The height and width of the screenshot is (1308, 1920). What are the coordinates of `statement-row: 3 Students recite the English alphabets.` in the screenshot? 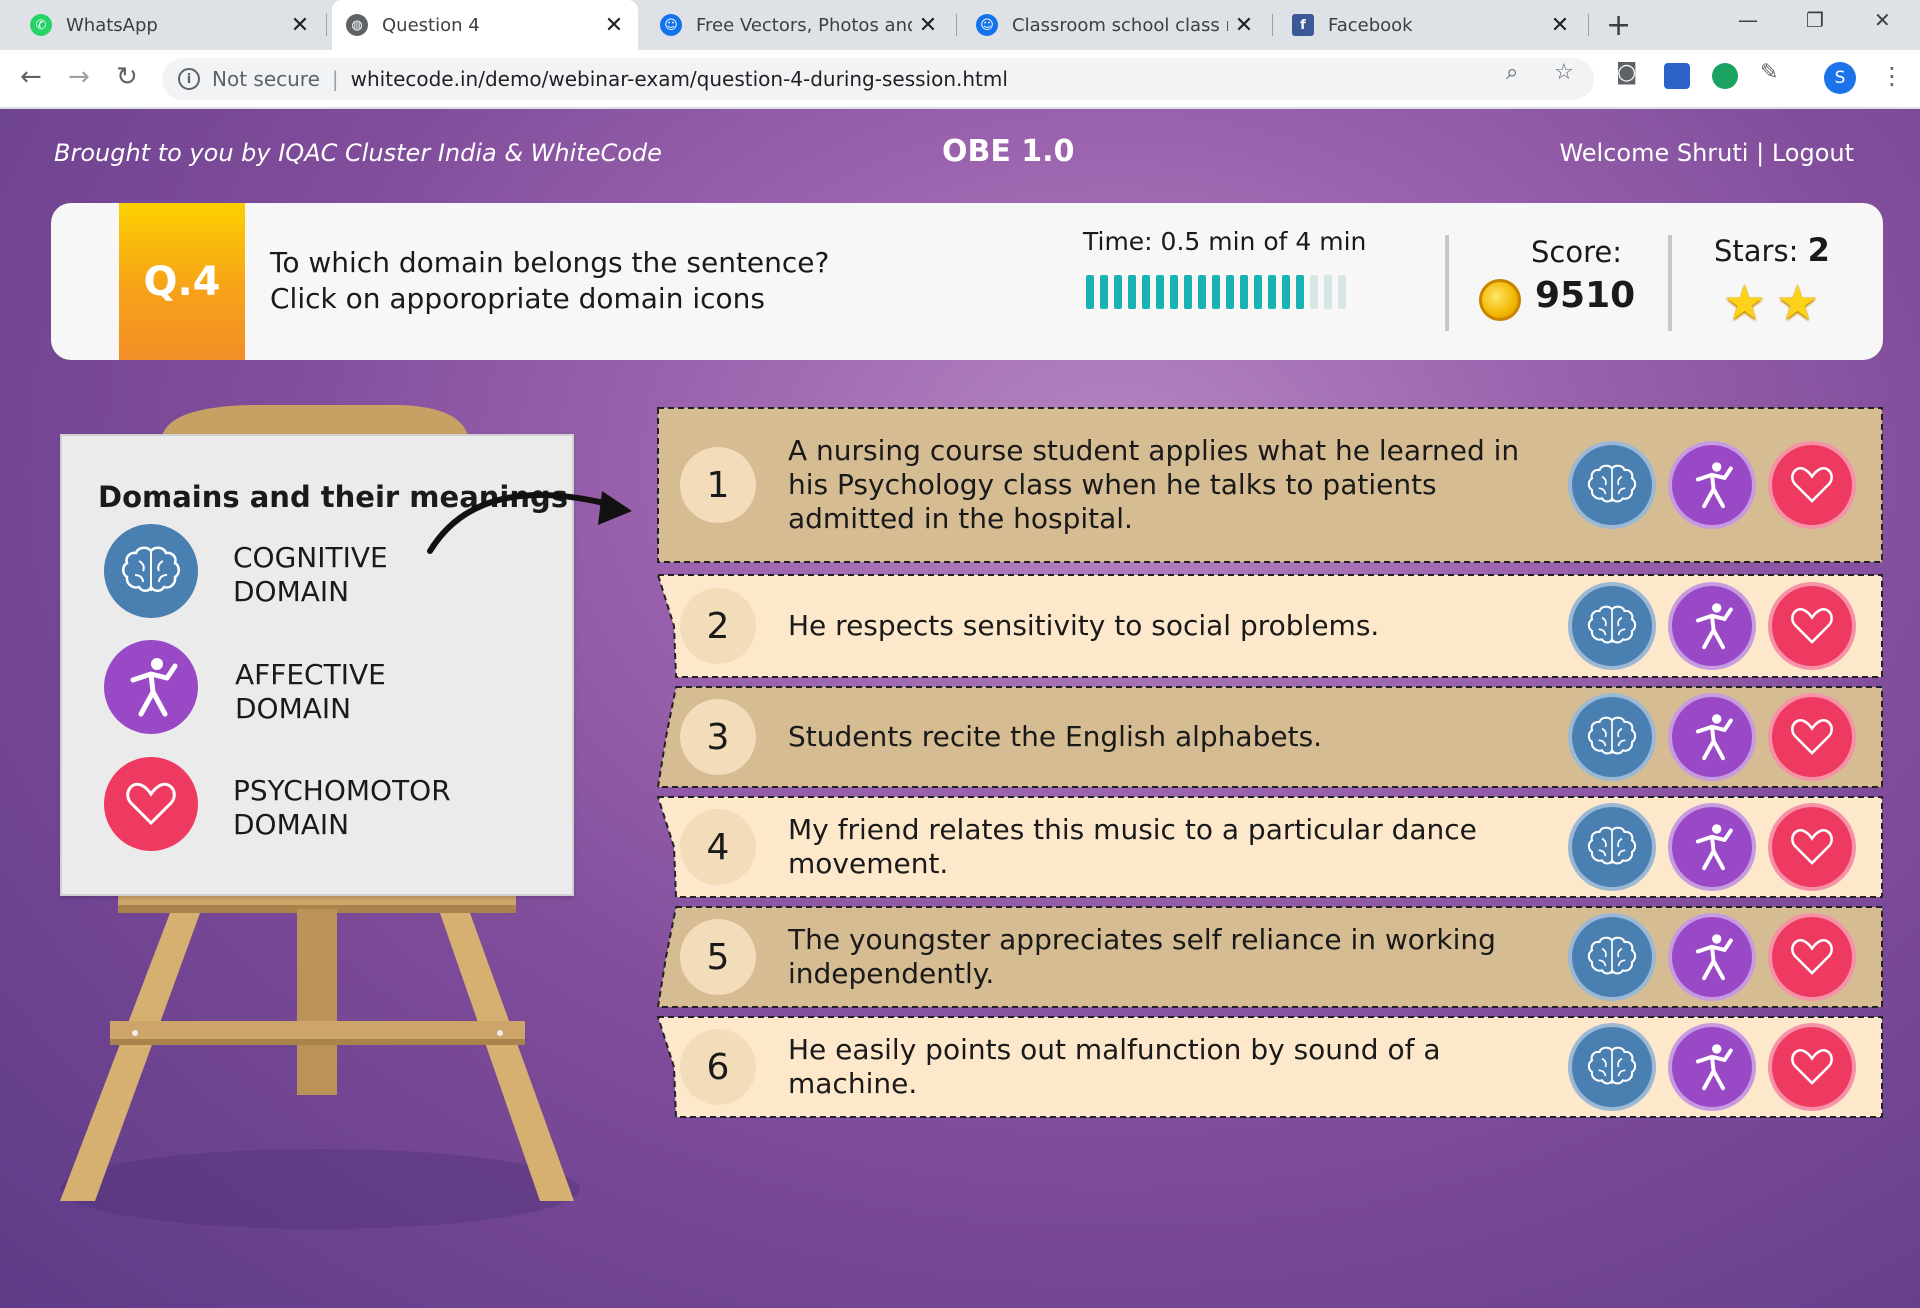 It's located at (1270, 737).